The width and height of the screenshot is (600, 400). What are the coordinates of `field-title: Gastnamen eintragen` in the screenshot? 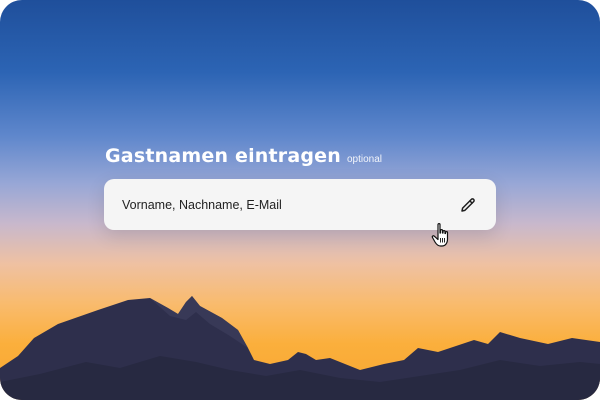 It's located at (223, 156).